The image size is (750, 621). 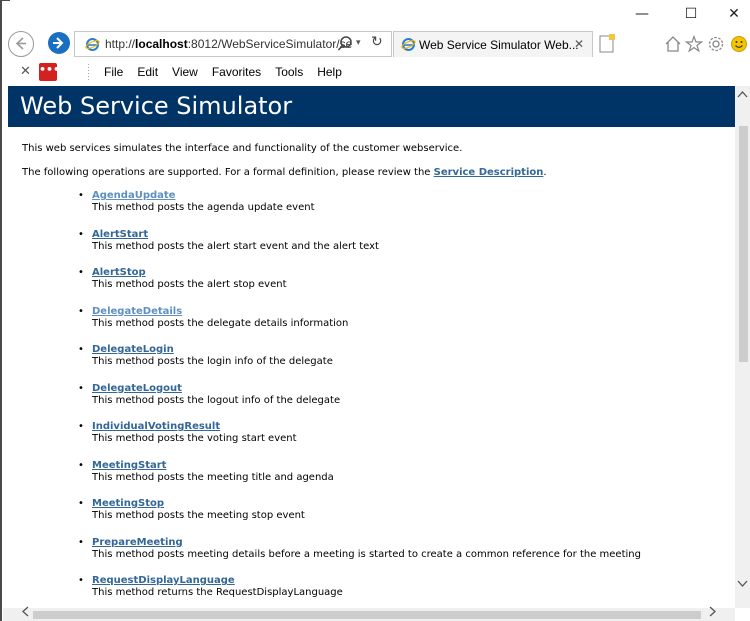 I want to click on operation-link: AlertStop, so click(x=119, y=272).